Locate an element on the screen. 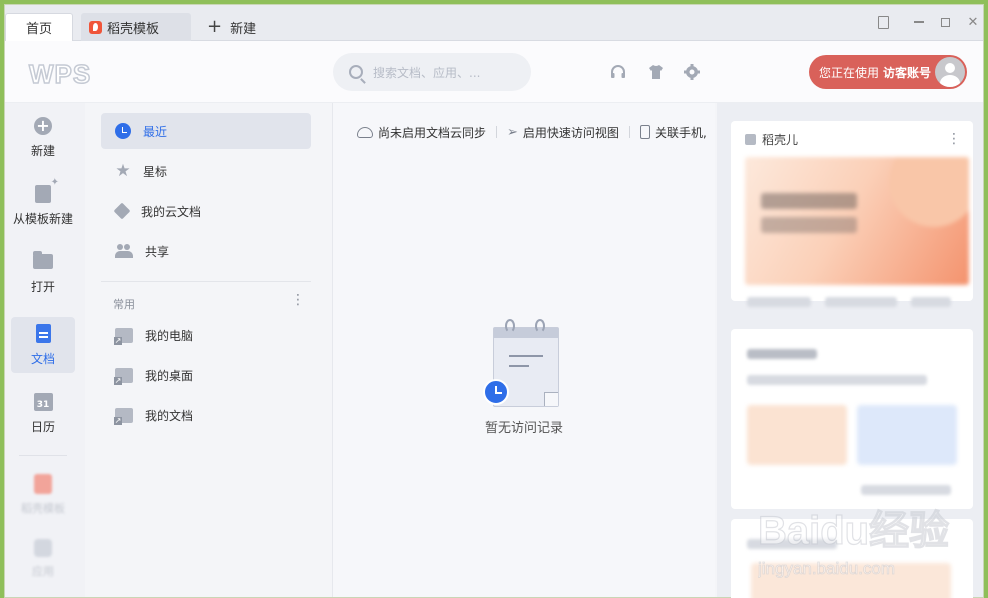  tab-home: 首页 is located at coordinates (39, 27).